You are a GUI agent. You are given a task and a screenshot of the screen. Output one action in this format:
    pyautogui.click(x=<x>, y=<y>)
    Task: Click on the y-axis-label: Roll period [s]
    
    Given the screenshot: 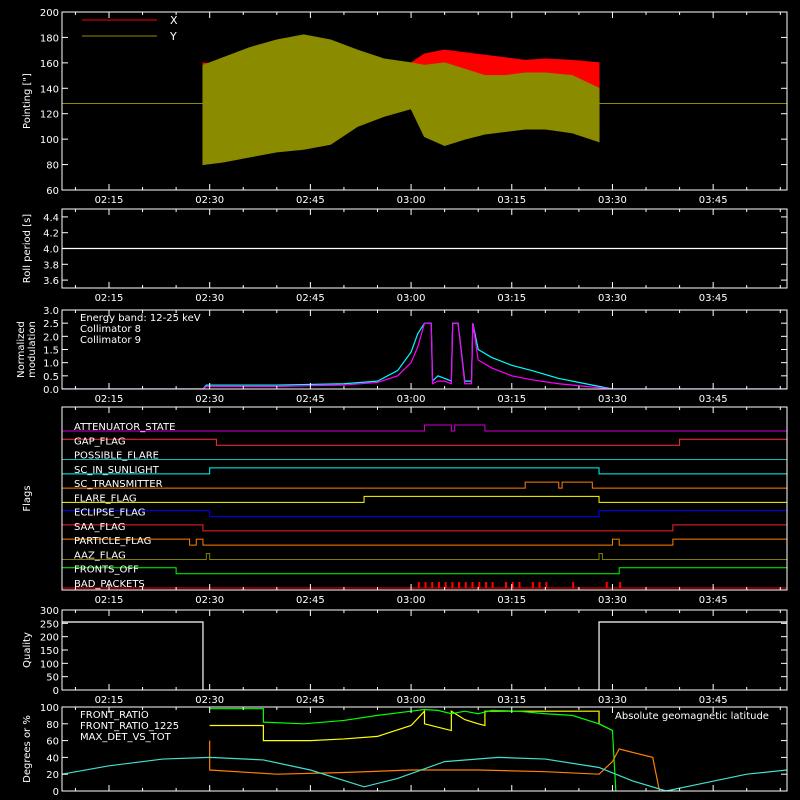 What is the action you would take?
    pyautogui.click(x=27, y=248)
    